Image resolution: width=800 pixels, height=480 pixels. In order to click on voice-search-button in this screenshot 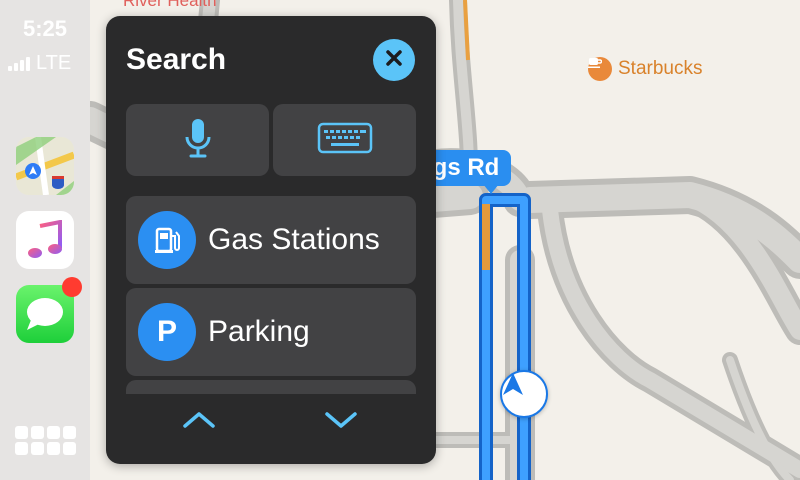, I will do `click(197, 140)`.